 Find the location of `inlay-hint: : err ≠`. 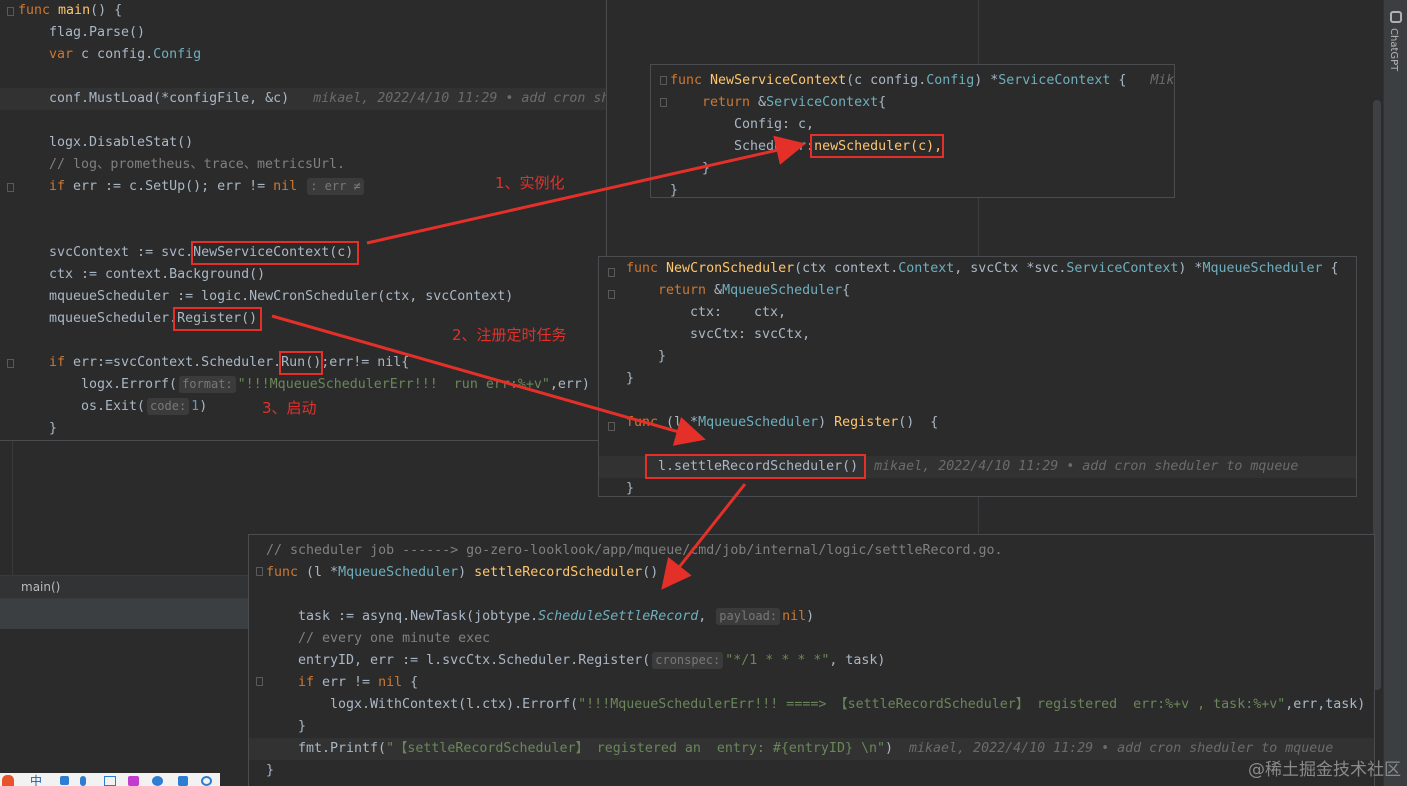

inlay-hint: : err ≠ is located at coordinates (335, 186).